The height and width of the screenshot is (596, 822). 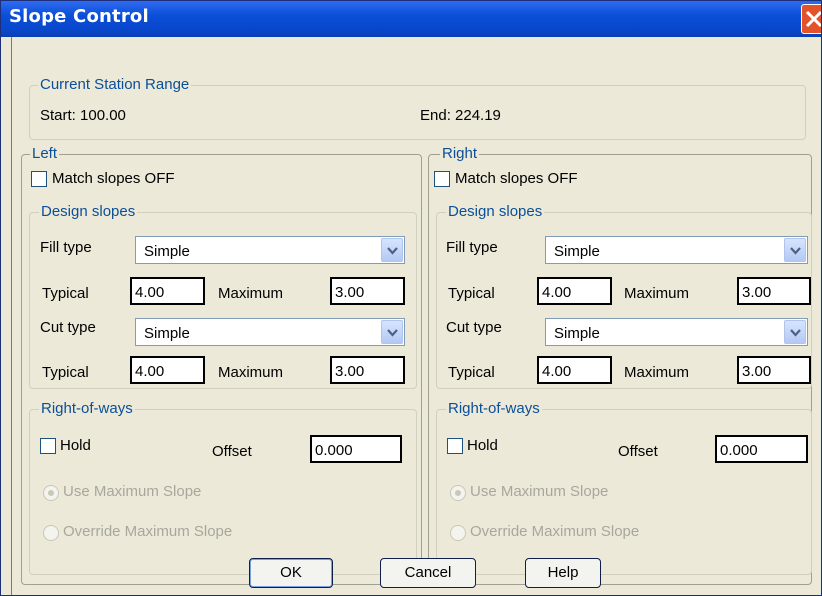 I want to click on right-use-max-slope-label: Use Maximum Slope, so click(x=539, y=491).